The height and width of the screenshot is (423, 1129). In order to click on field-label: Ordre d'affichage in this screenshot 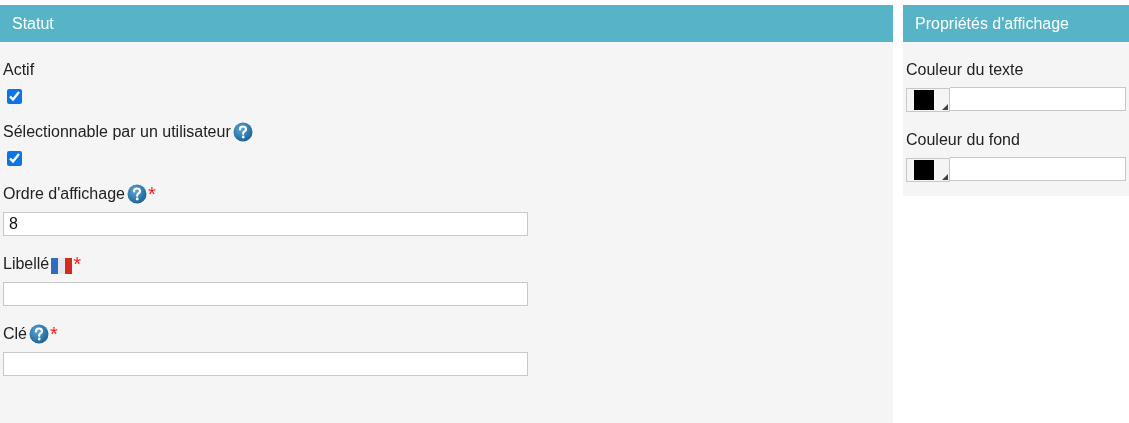, I will do `click(64, 194)`.